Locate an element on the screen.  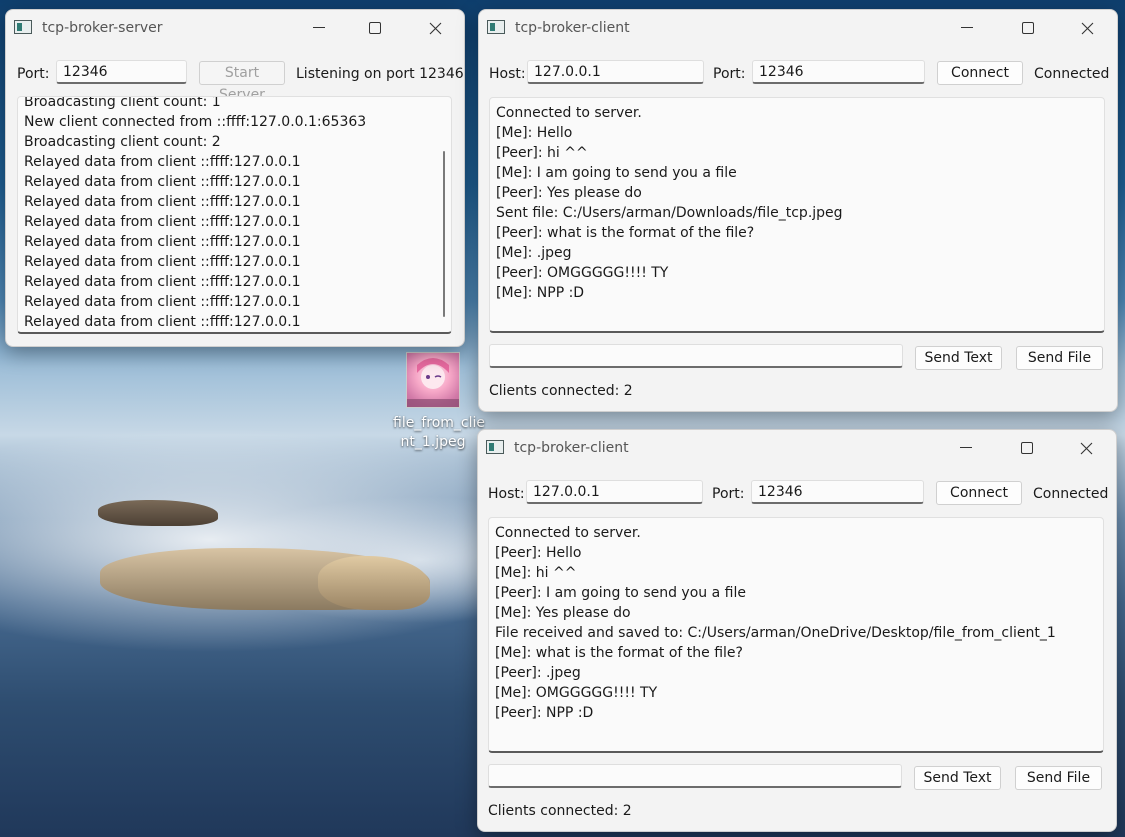
image-thumbnail-icon is located at coordinates (433, 380).